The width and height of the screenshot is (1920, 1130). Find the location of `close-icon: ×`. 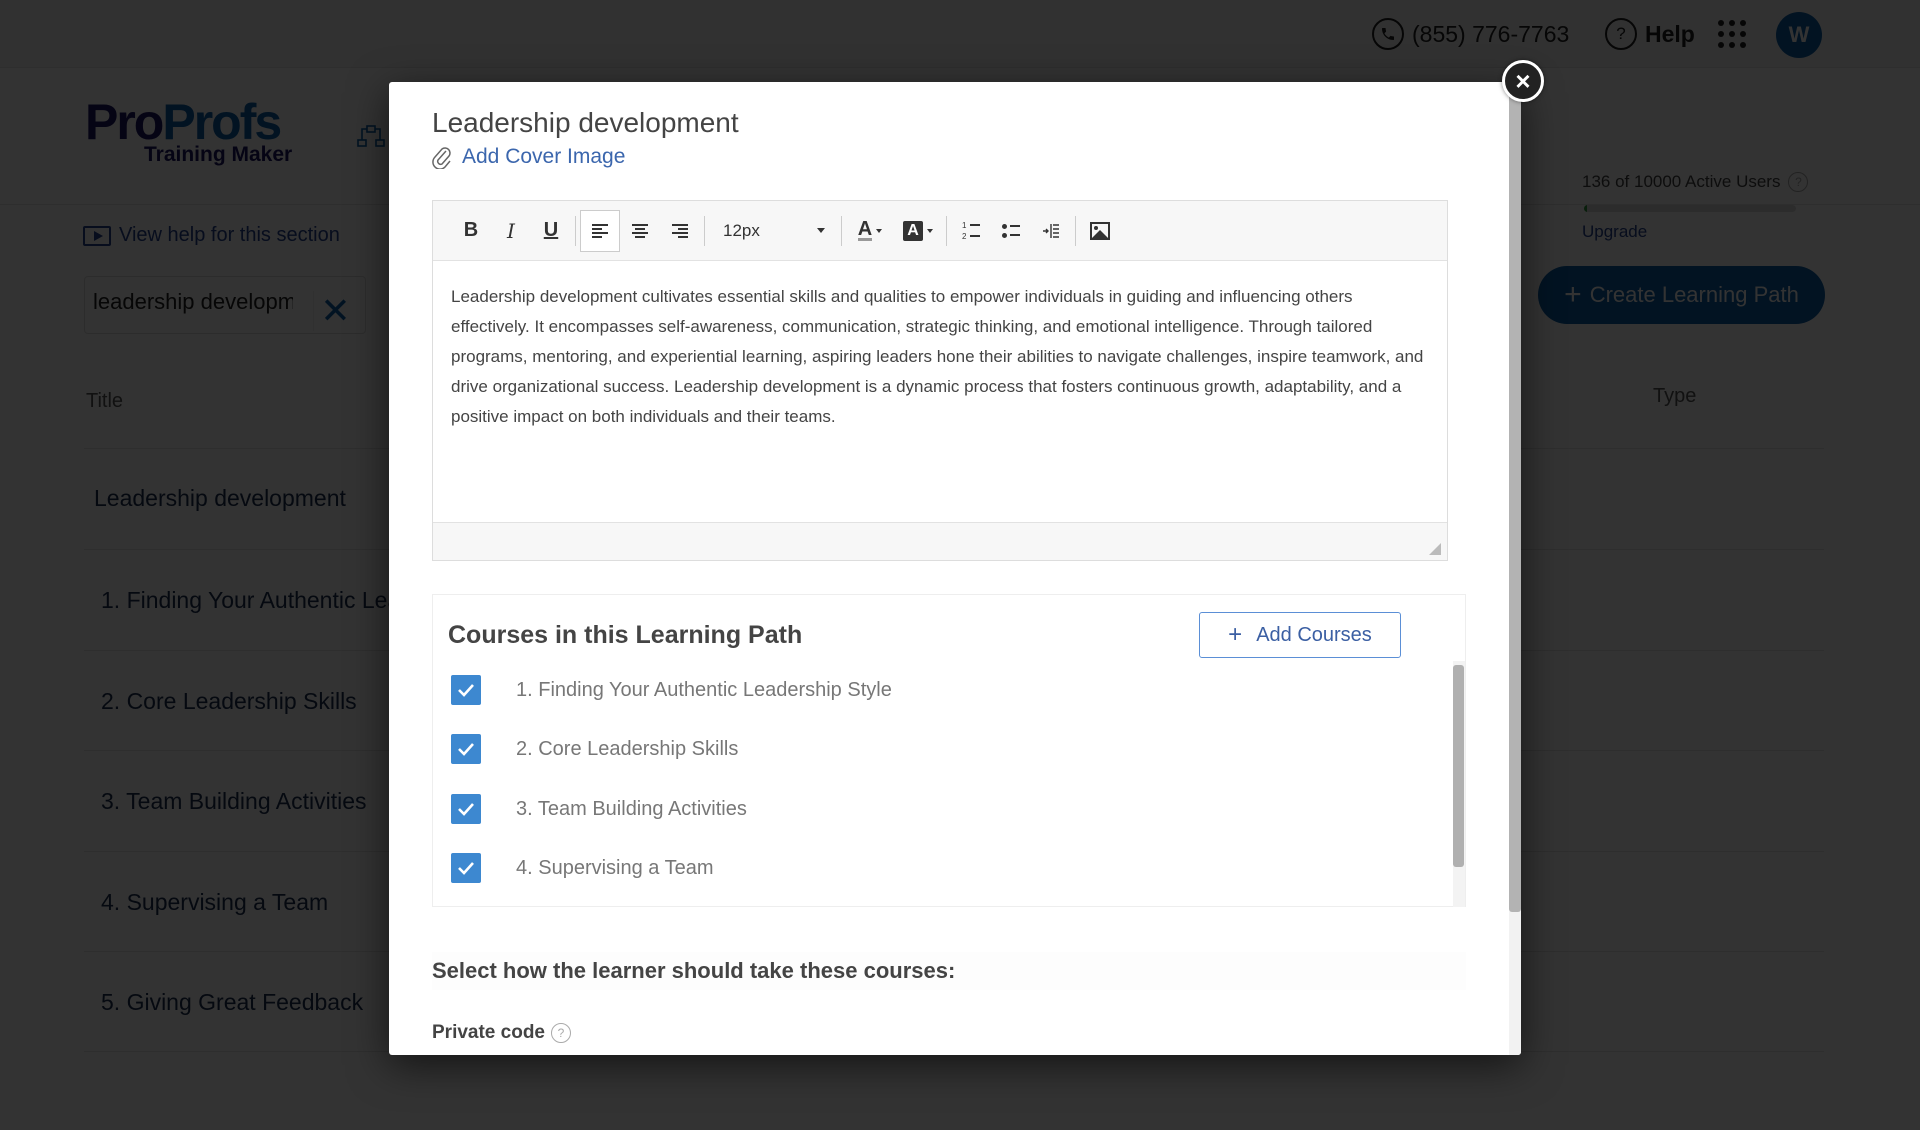

close-icon: × is located at coordinates (1523, 81).